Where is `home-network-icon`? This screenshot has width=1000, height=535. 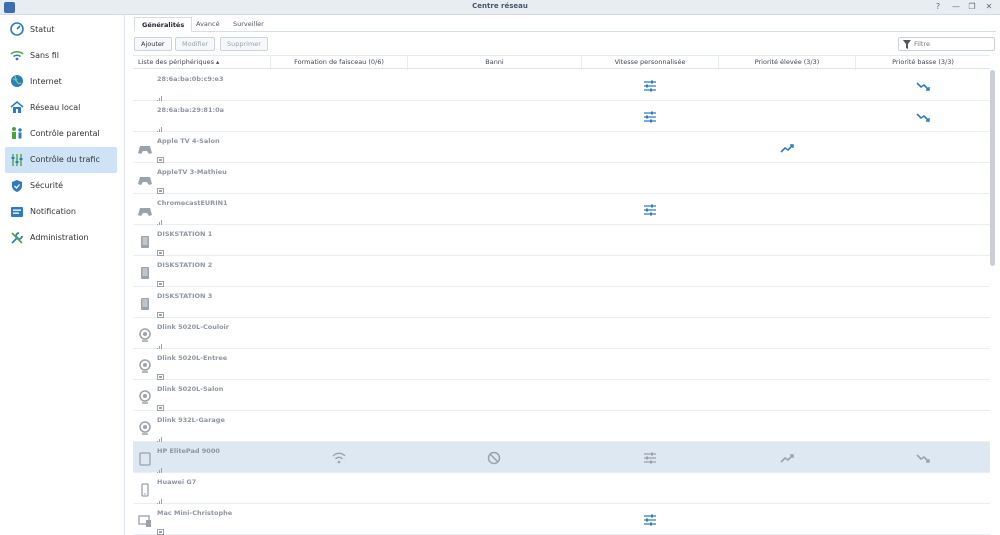
home-network-icon is located at coordinates (17, 107).